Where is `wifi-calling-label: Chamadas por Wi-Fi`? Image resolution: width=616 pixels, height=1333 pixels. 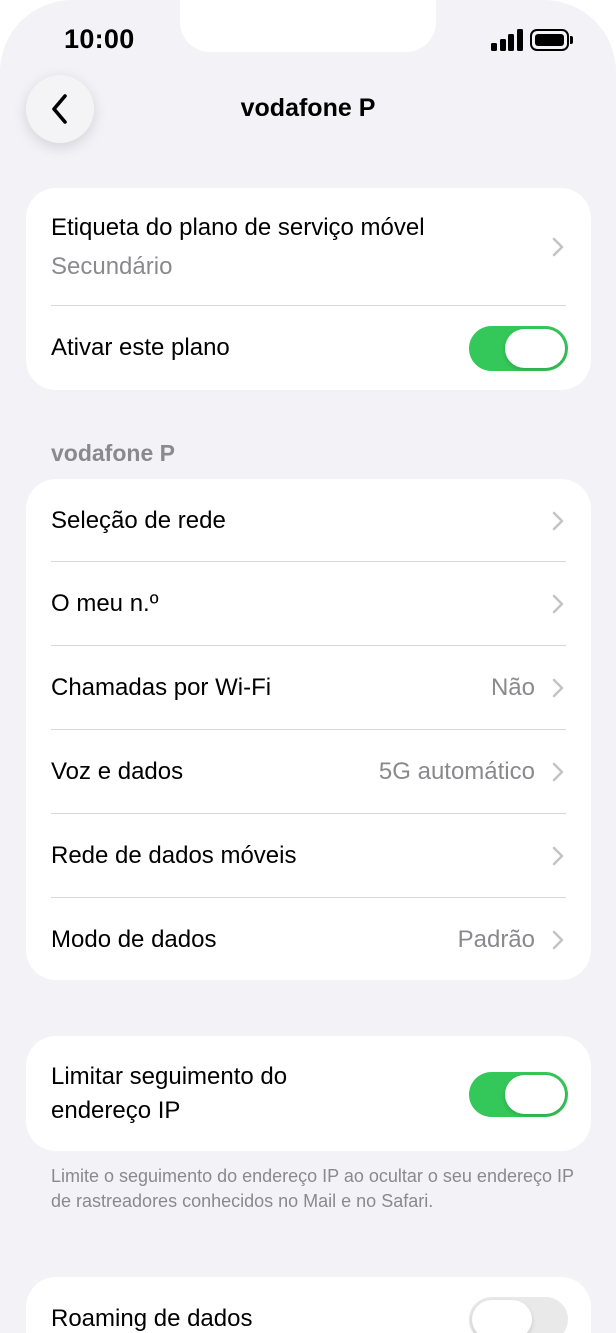 wifi-calling-label: Chamadas por Wi-Fi is located at coordinates (161, 687).